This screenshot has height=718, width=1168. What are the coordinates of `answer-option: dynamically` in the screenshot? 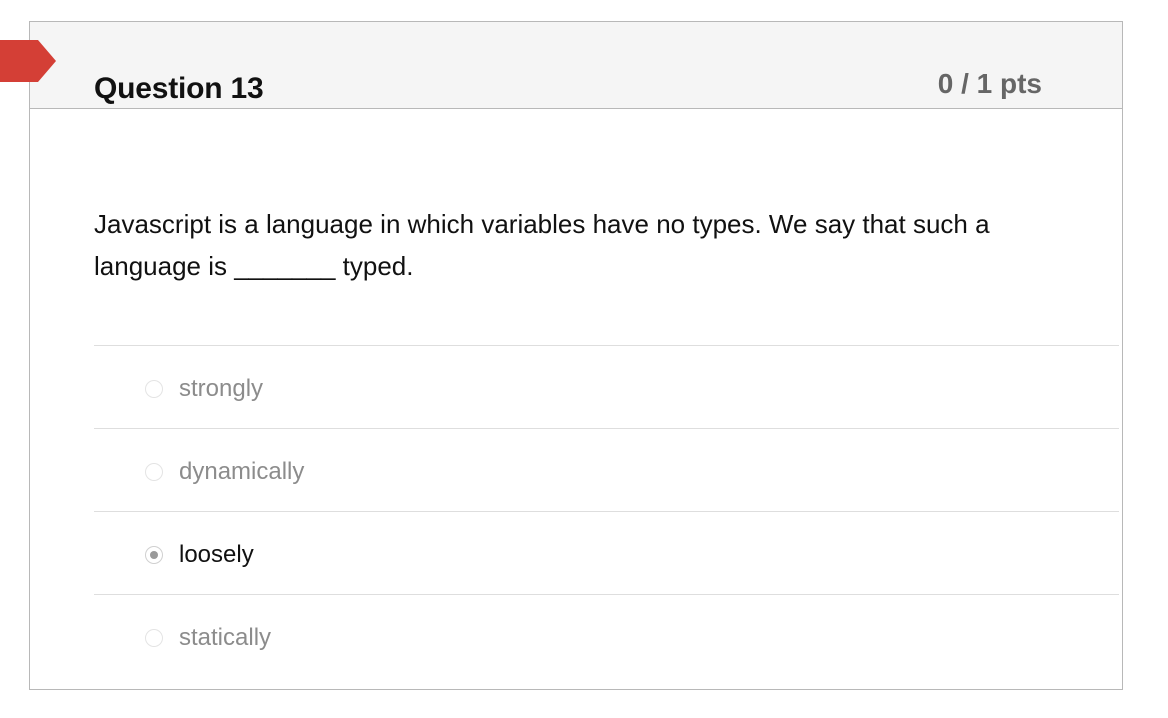 It's located at (606, 469).